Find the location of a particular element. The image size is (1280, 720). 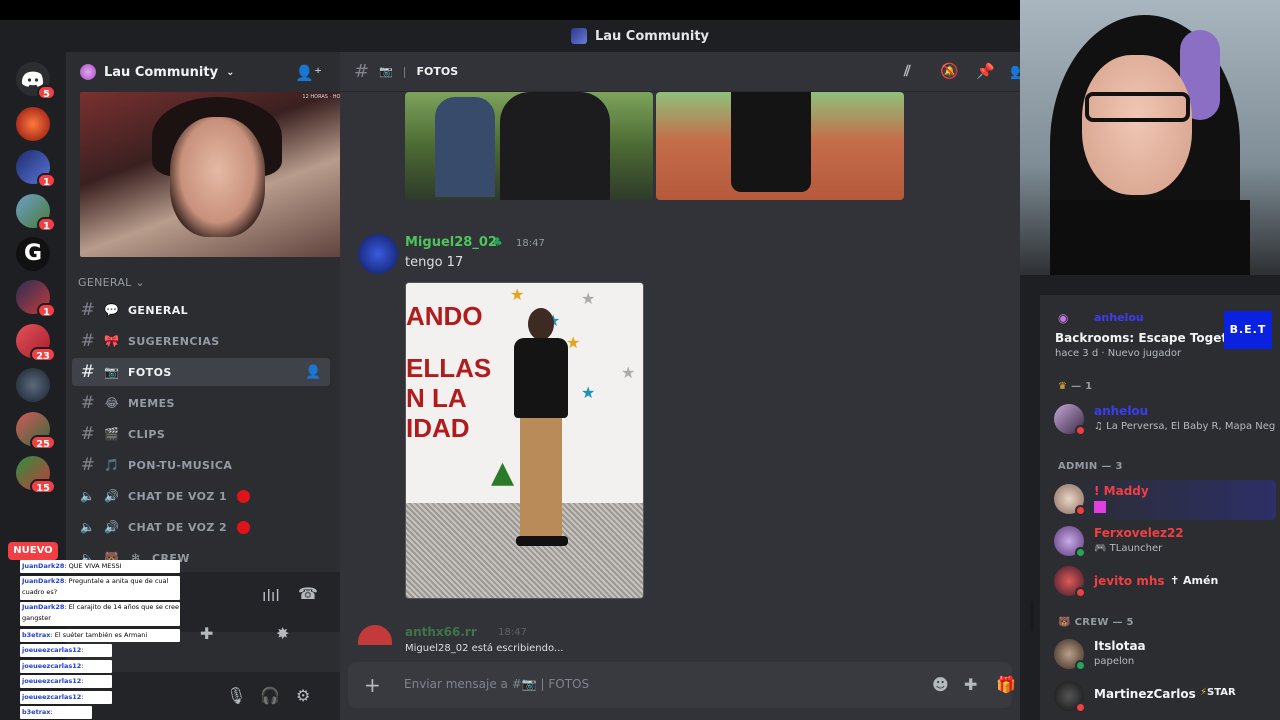

crown-icon: ♛ is located at coordinates (1063, 386).